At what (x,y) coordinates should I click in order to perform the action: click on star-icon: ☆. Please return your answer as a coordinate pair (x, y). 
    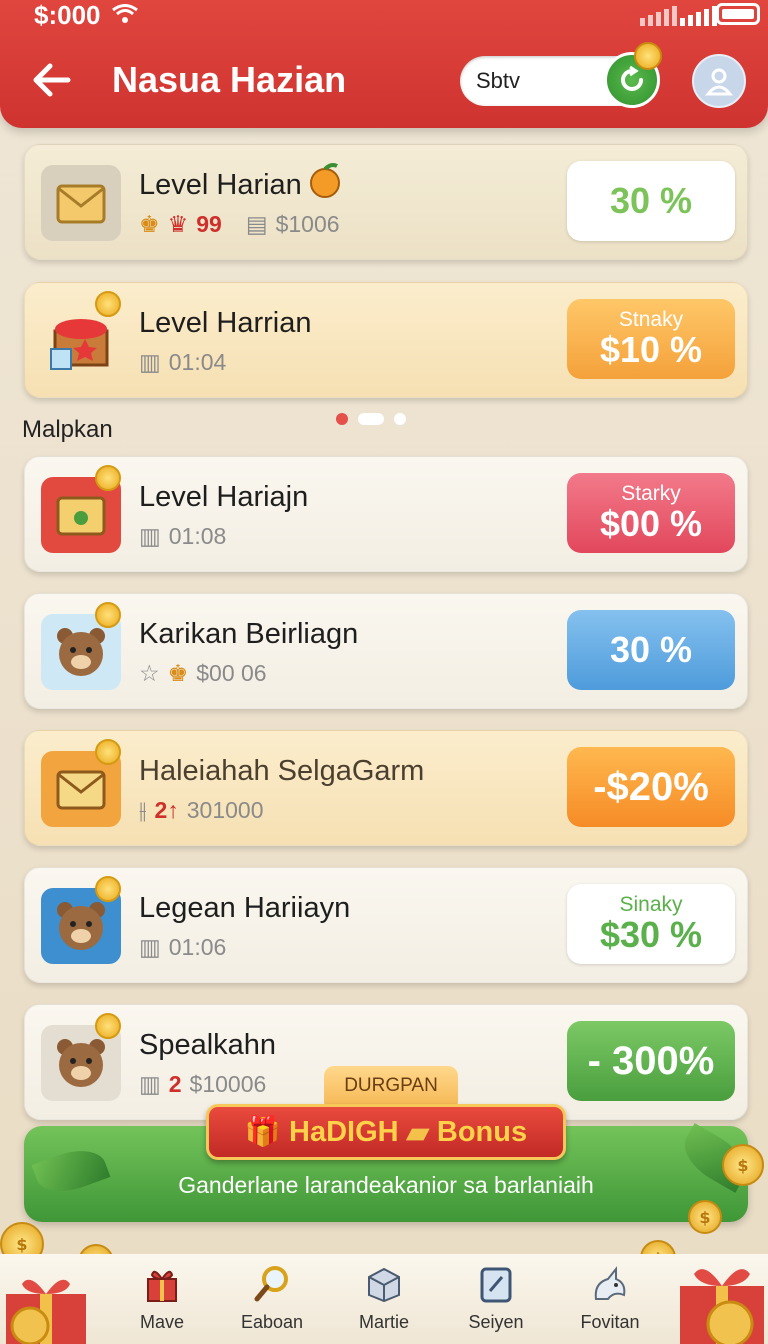
    Looking at the image, I should click on (149, 673).